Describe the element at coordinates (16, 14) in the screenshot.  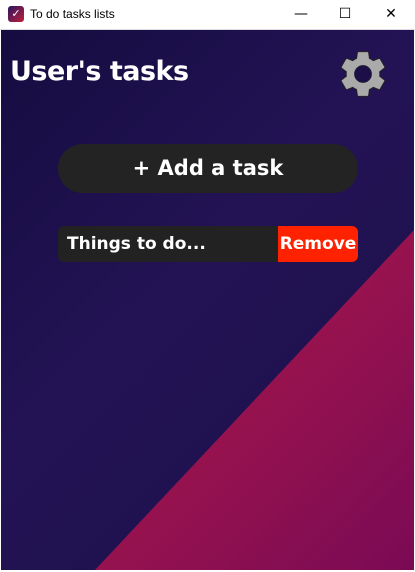
I see `app-check-icon: ✓` at that location.